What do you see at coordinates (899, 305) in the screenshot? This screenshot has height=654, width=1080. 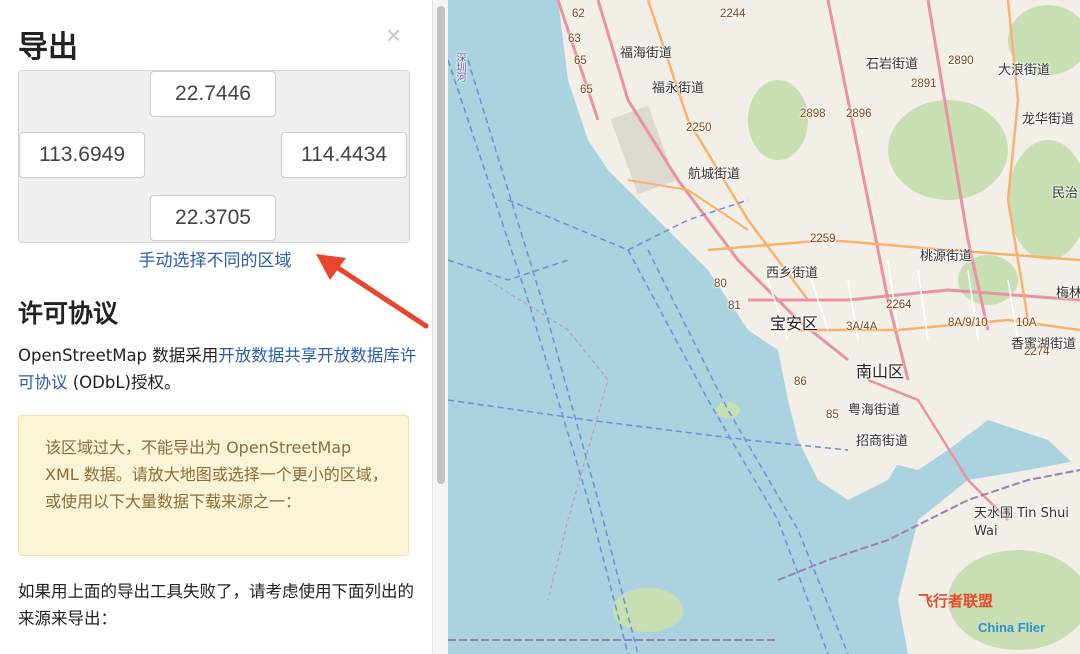 I see `road-ref-2264: 2264` at bounding box center [899, 305].